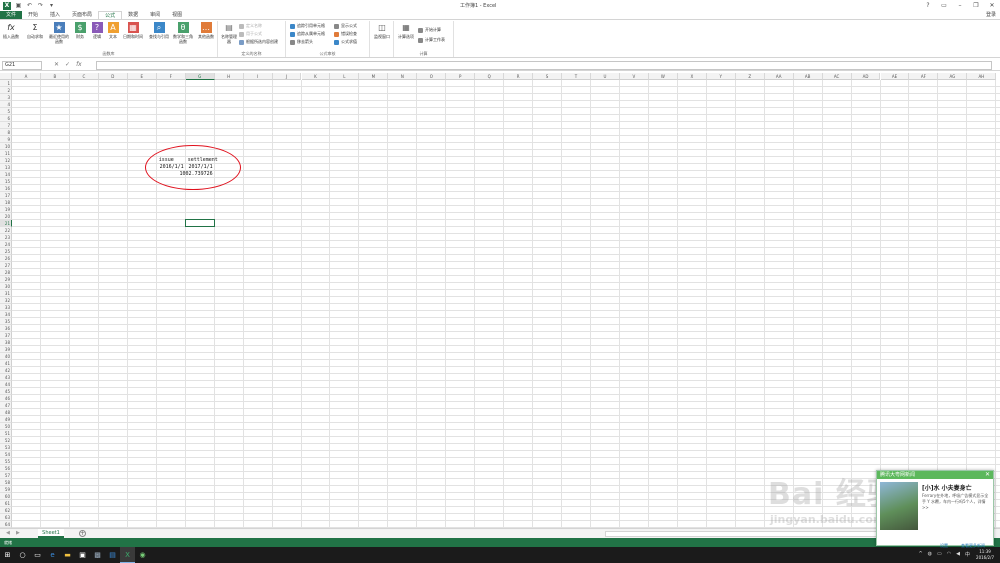  What do you see at coordinates (6, 195) in the screenshot?
I see `row-header-17: 17` at bounding box center [6, 195].